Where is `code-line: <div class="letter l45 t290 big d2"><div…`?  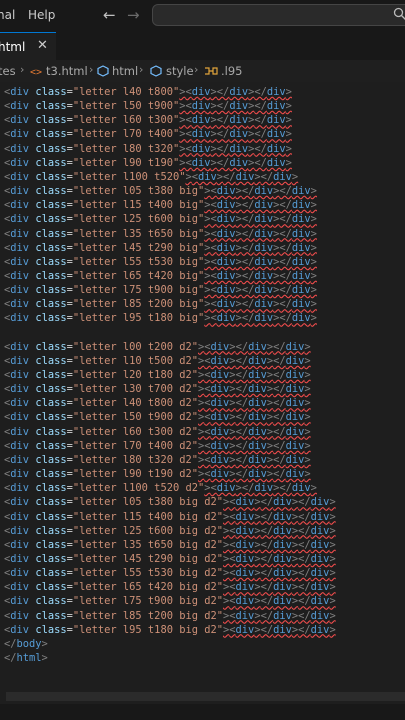
code-line: <div class="letter l45 t290 big d2"><div… is located at coordinates (170, 559).